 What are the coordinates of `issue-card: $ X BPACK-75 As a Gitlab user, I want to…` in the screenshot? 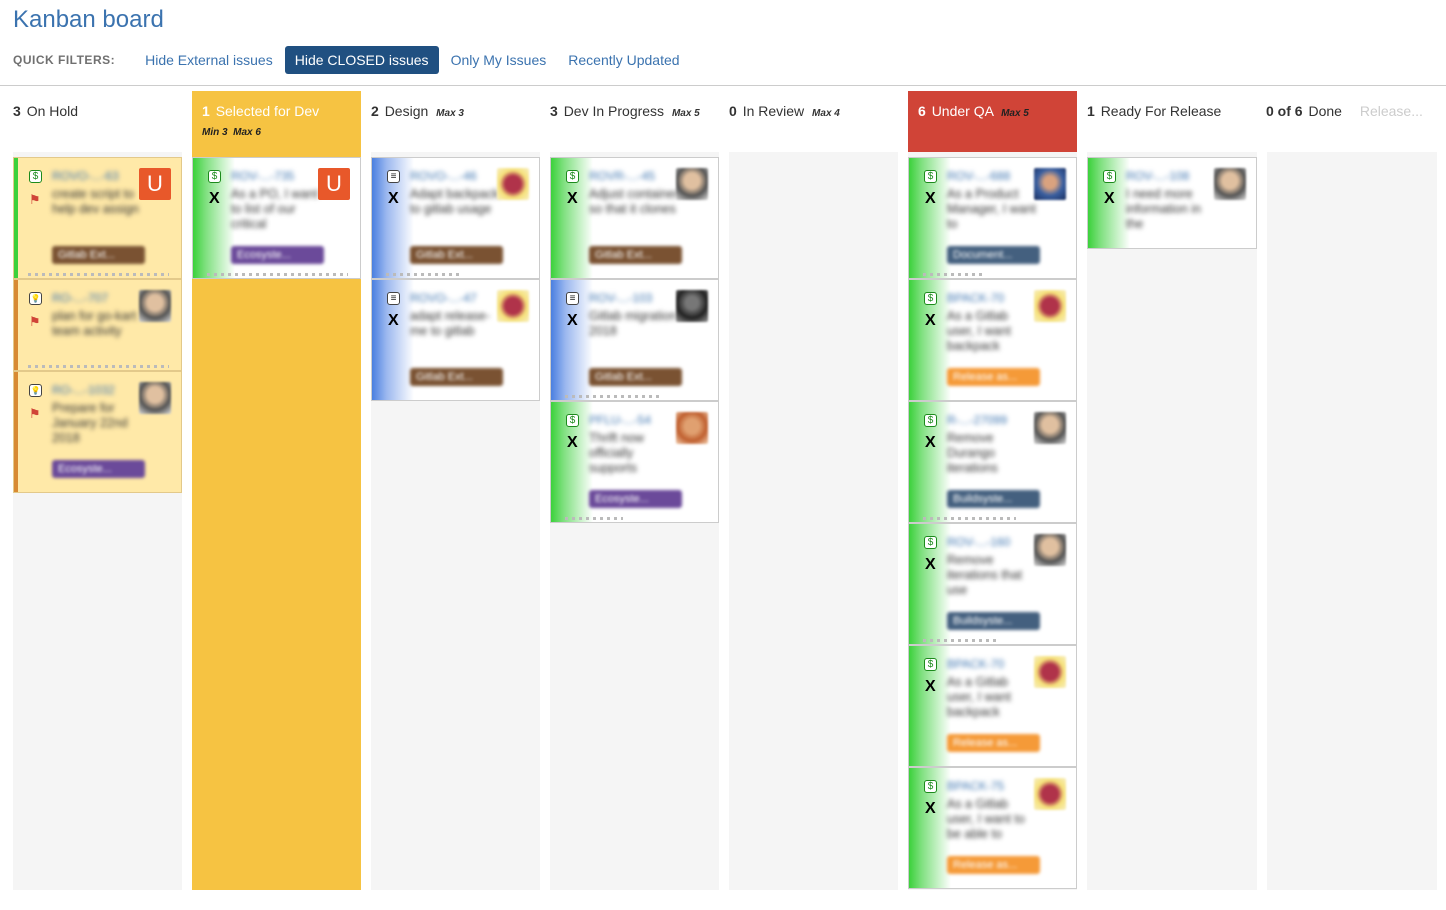 It's located at (992, 828).